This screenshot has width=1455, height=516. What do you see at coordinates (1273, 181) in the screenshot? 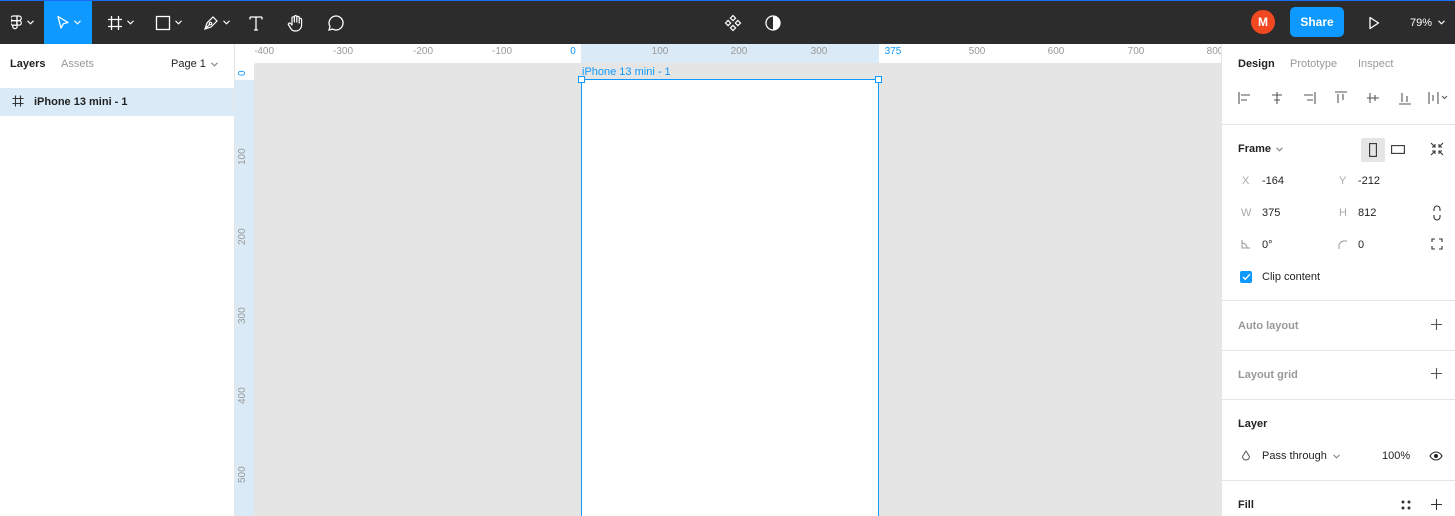
I see `x-input: -164` at bounding box center [1273, 181].